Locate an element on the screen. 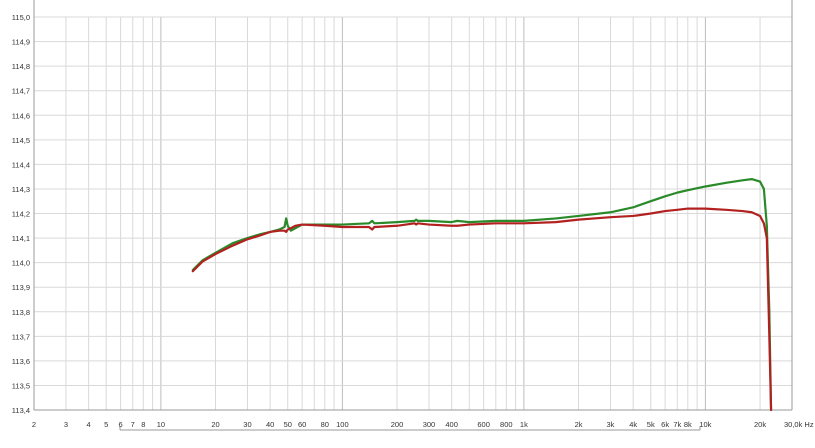 This screenshot has width=815, height=448. y-tick-label: 114,3 is located at coordinates (21, 189).